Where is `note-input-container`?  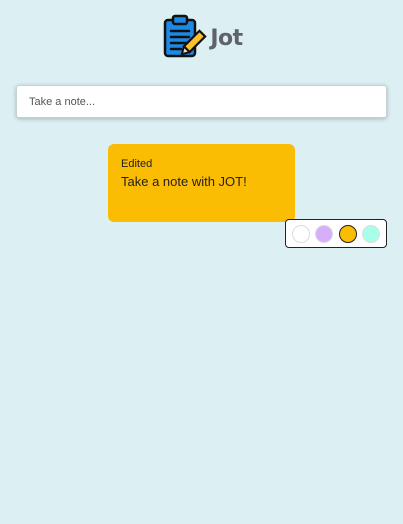 note-input-container is located at coordinates (201, 101).